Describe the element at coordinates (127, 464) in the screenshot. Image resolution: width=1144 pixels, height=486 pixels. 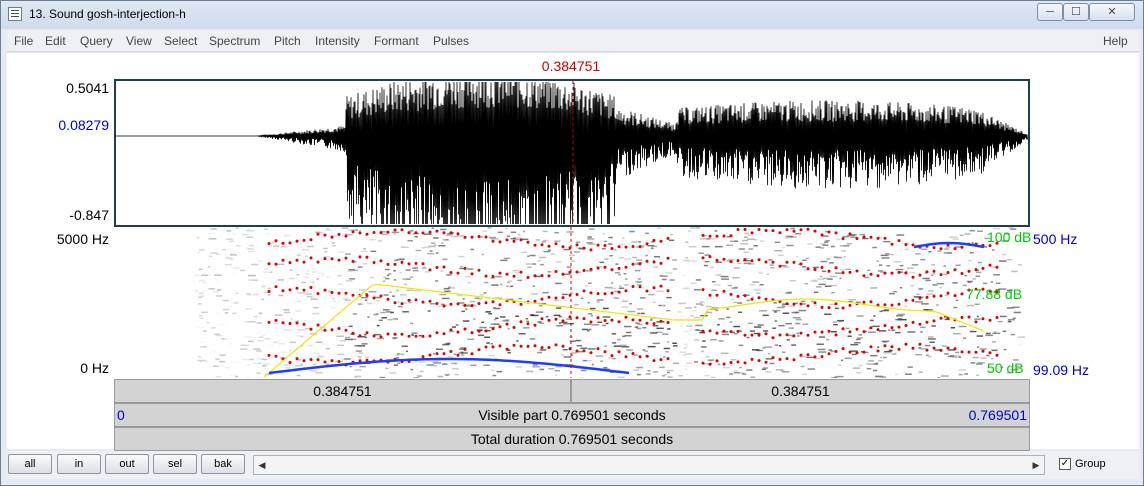
I see `zoom-out-button: out` at that location.